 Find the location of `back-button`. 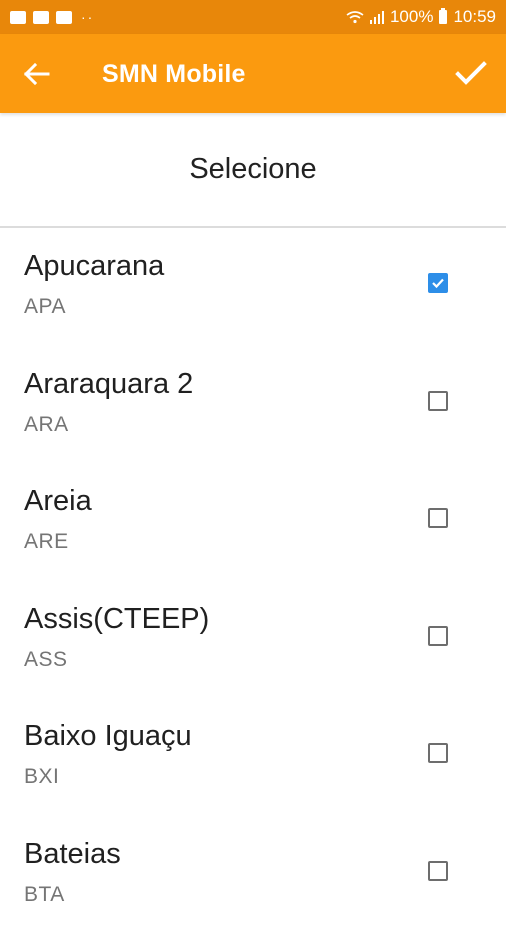

back-button is located at coordinates (39, 74).